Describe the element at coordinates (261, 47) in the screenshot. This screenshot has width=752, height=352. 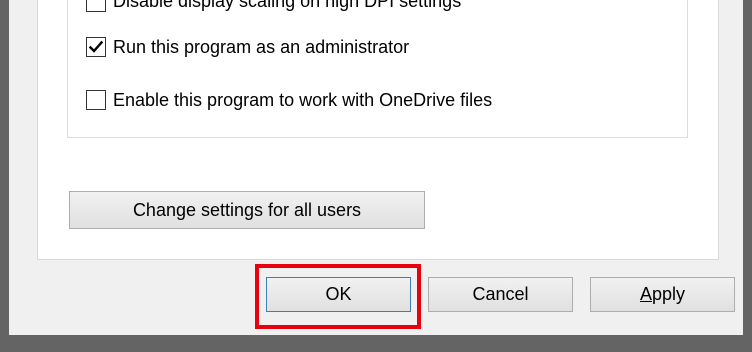
I see `option-label: Run this program as an administrator` at that location.